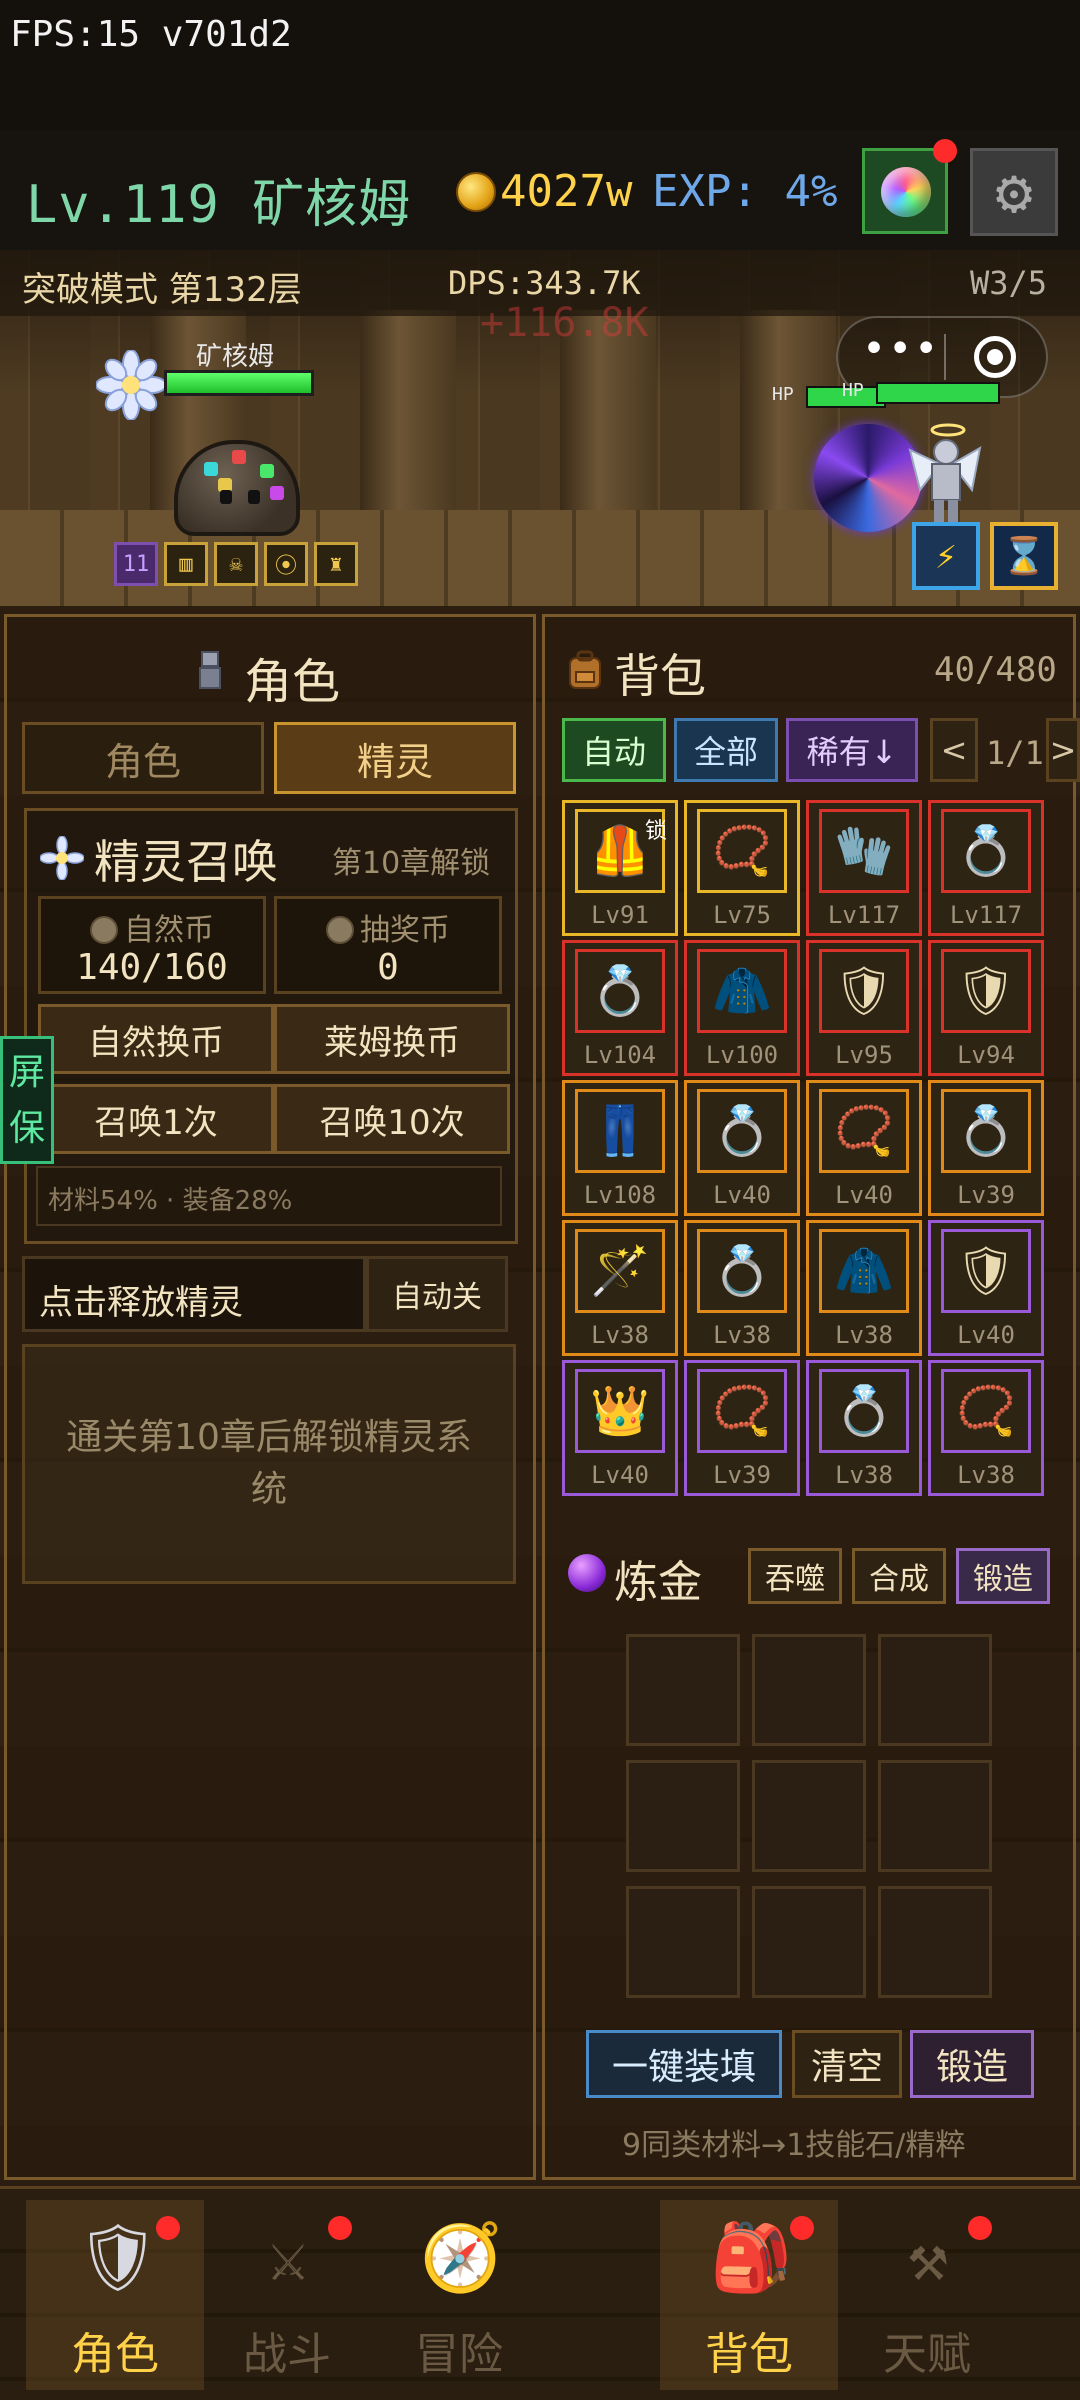  Describe the element at coordinates (620, 1131) in the screenshot. I see `item-frame: 👖` at that location.